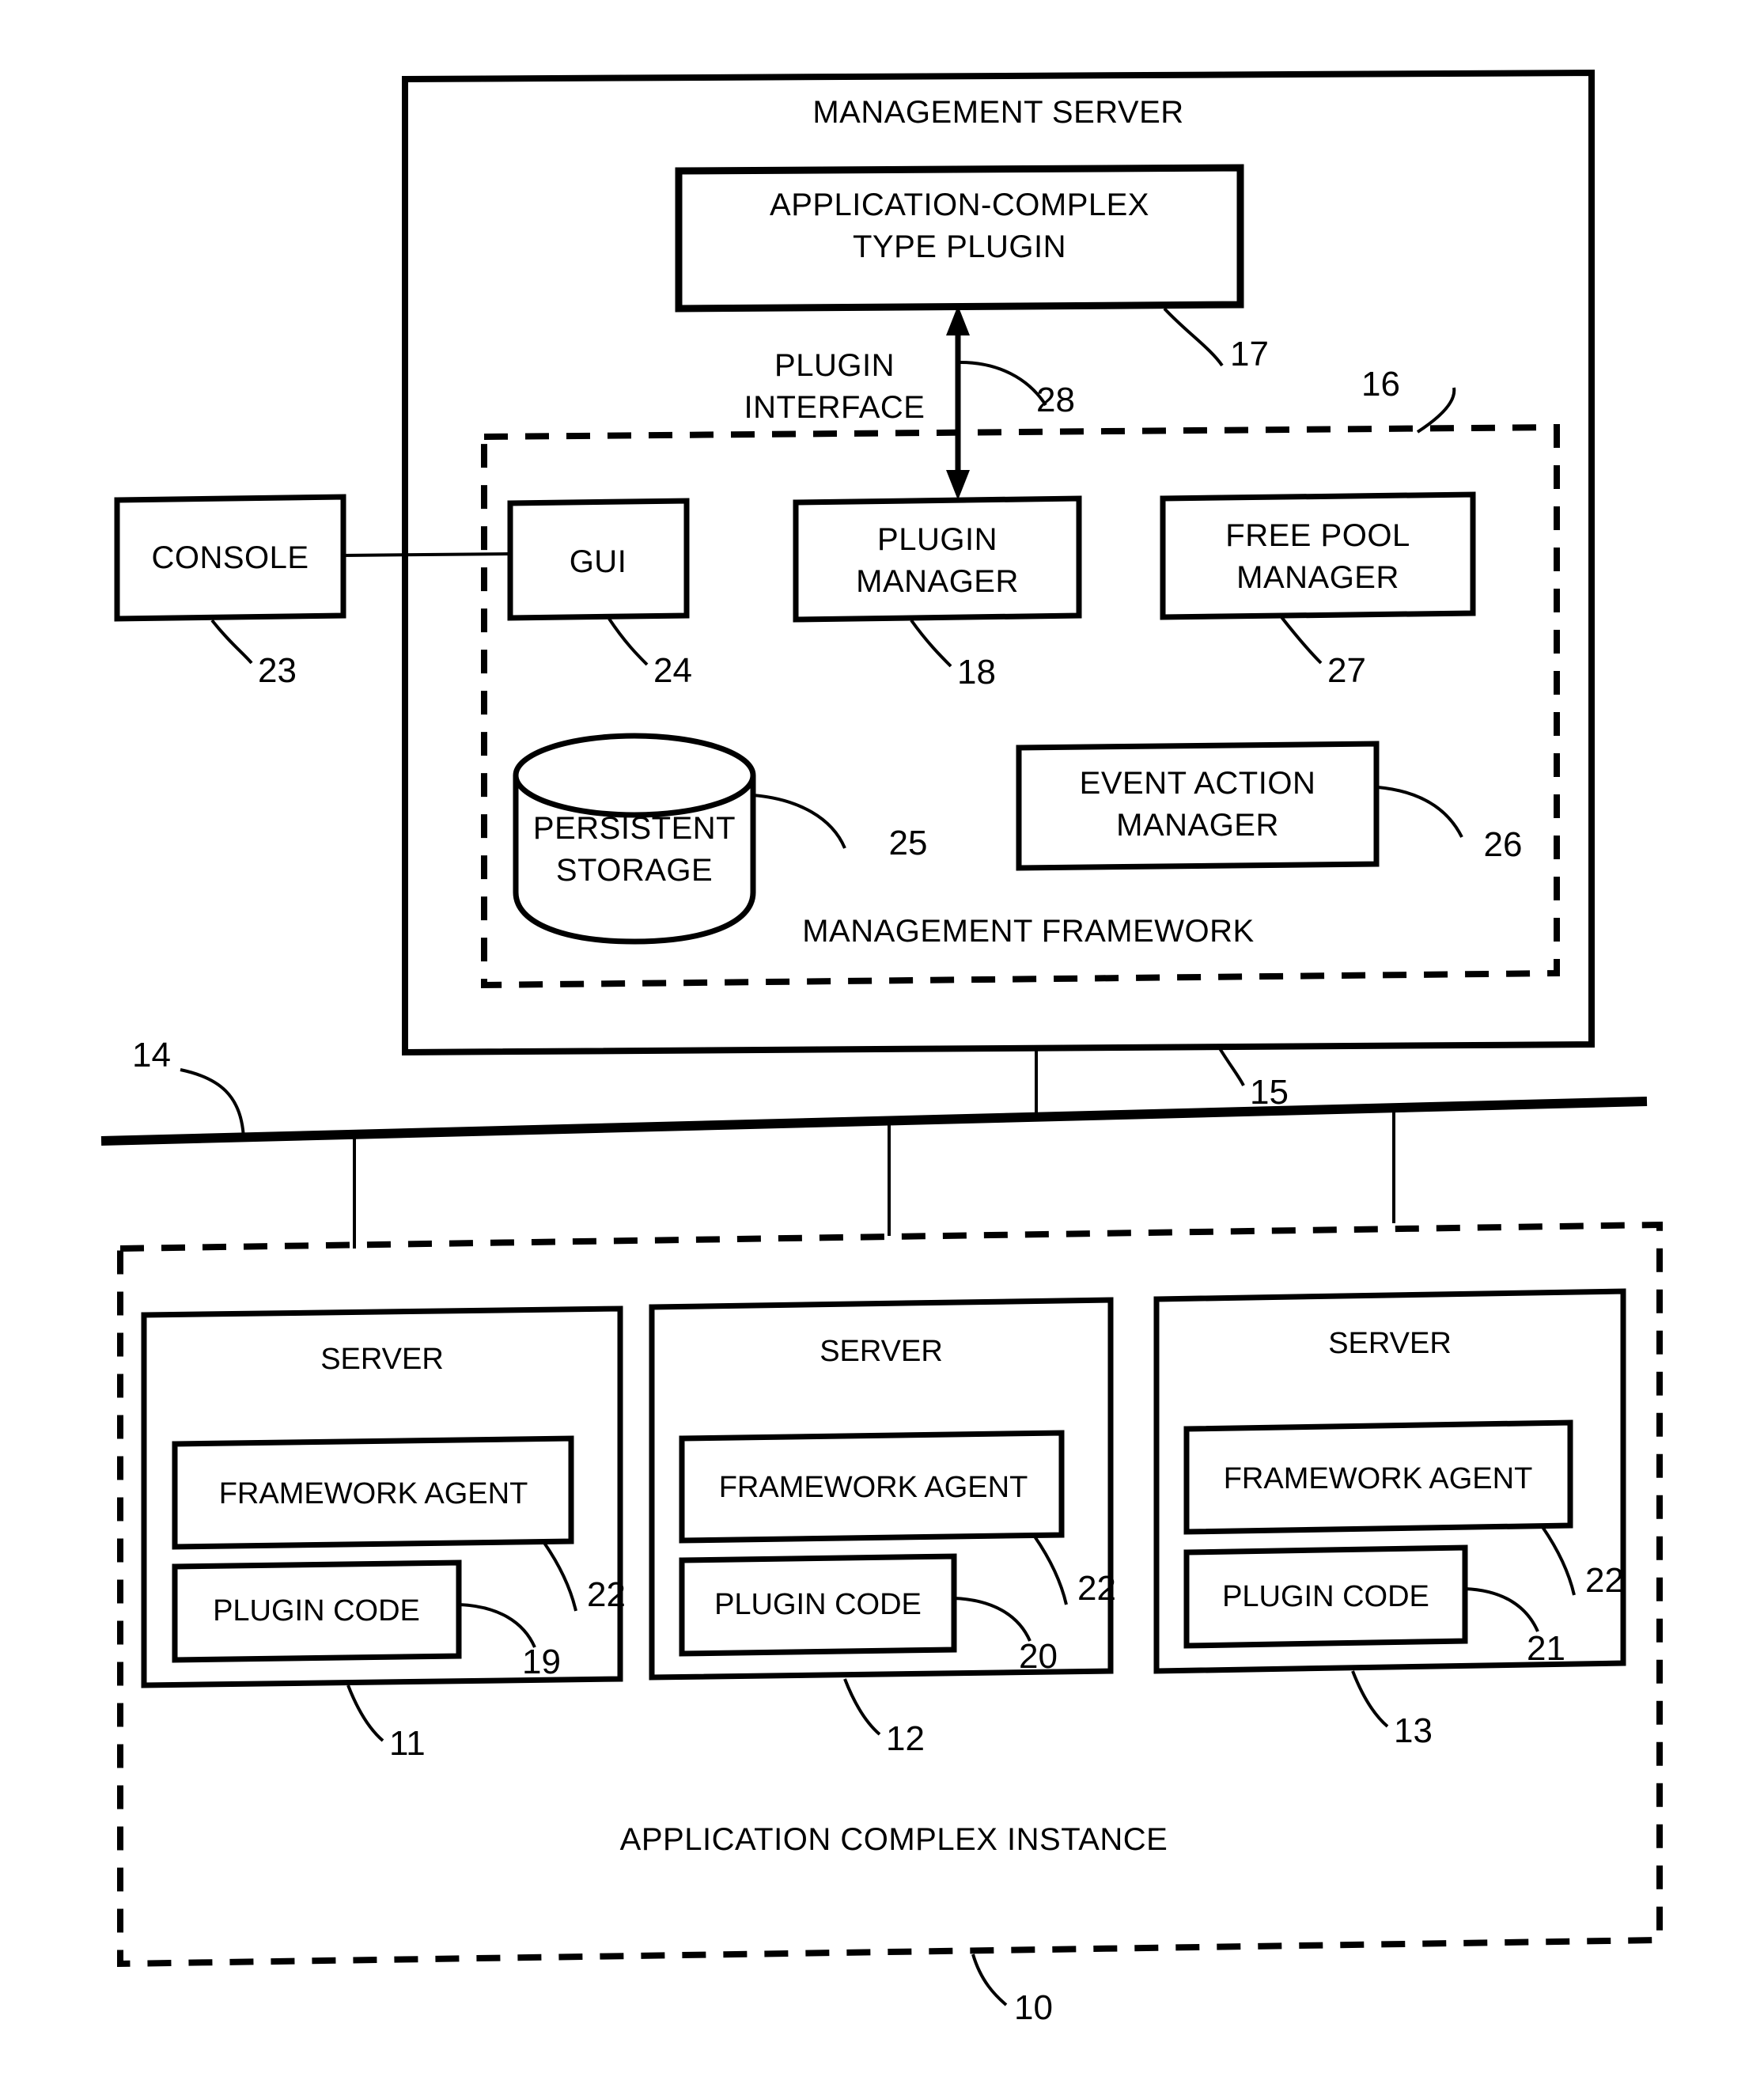  Describe the element at coordinates (634, 870) in the screenshot. I see `persistent-storage-line2: STORAGE` at that location.